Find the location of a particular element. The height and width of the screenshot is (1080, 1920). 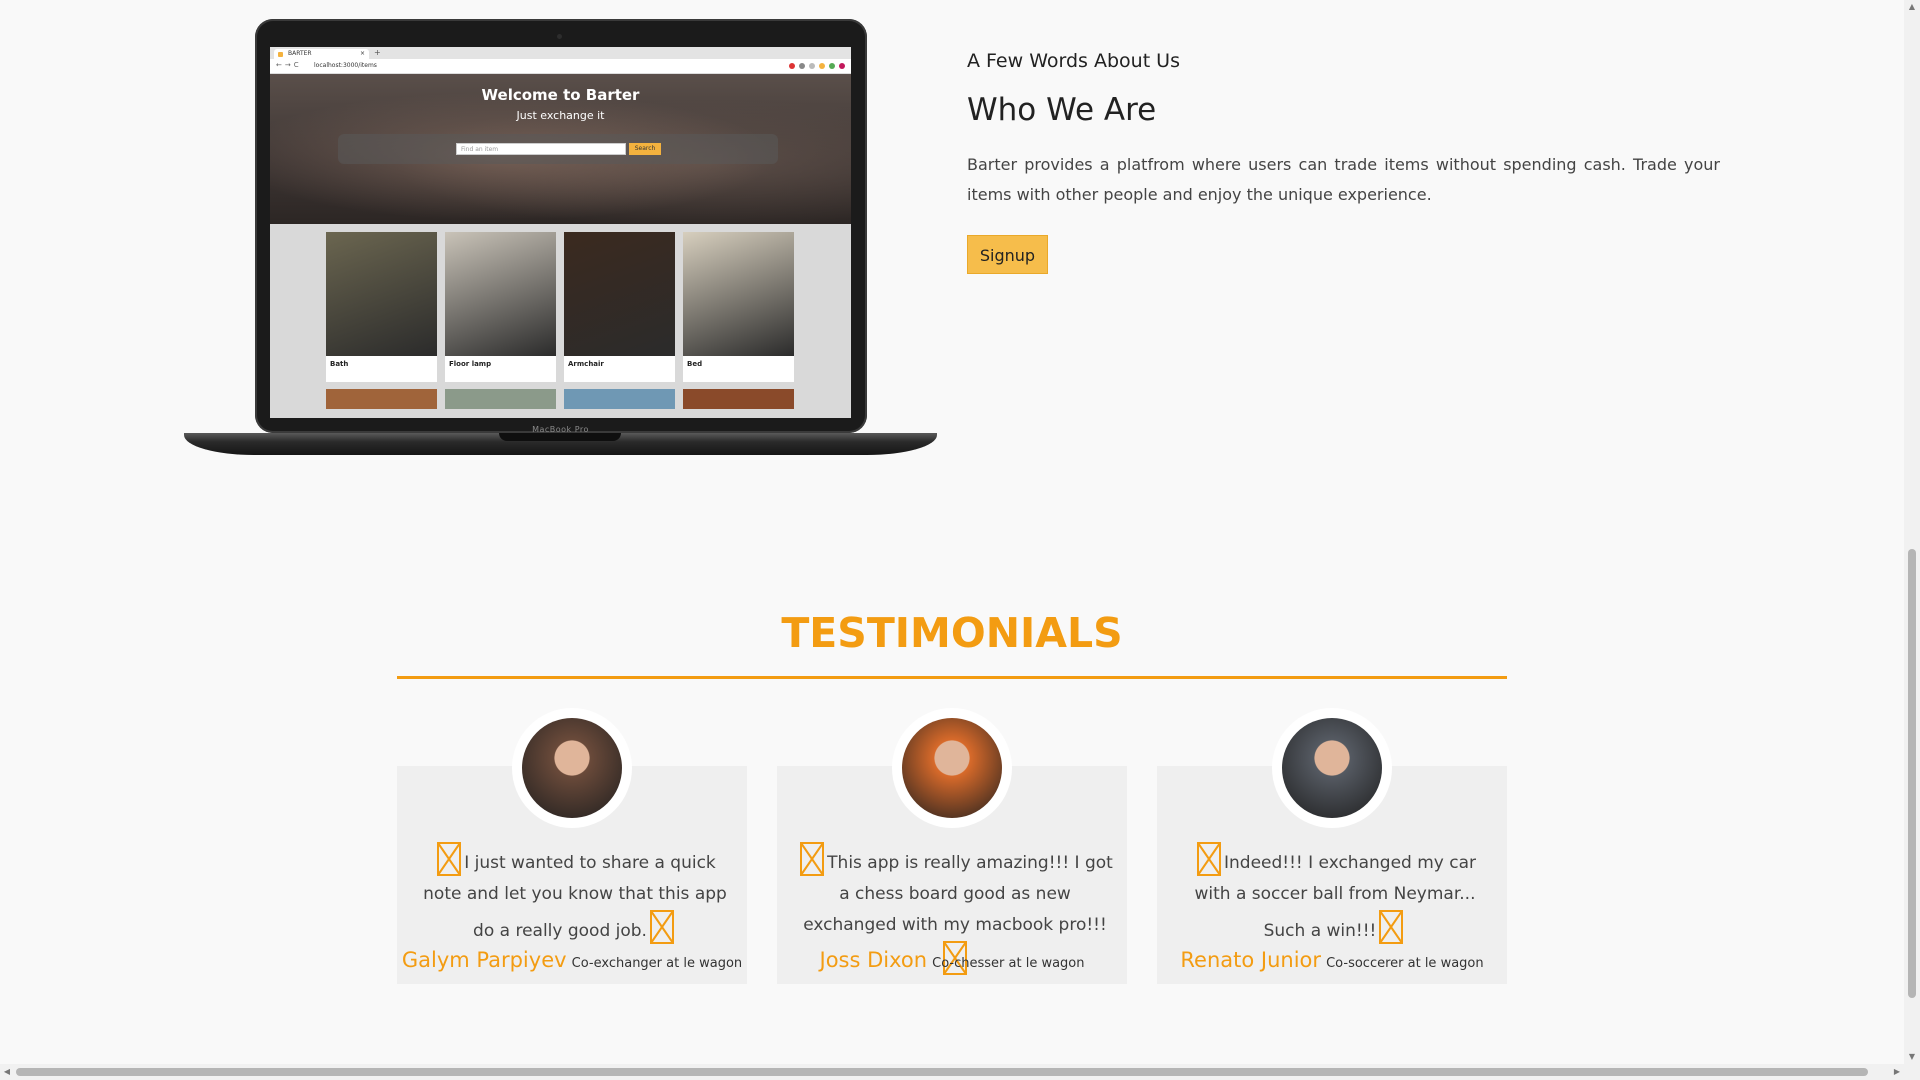

laptop-notch is located at coordinates (560, 437).